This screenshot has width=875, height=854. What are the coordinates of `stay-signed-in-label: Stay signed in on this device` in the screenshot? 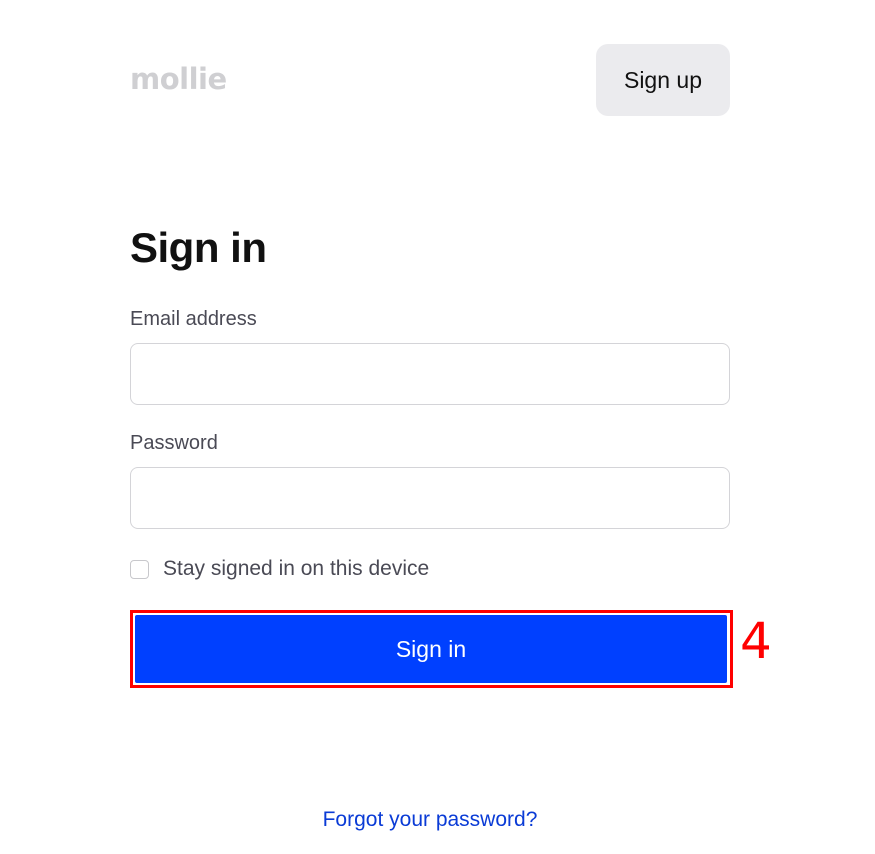 It's located at (296, 569).